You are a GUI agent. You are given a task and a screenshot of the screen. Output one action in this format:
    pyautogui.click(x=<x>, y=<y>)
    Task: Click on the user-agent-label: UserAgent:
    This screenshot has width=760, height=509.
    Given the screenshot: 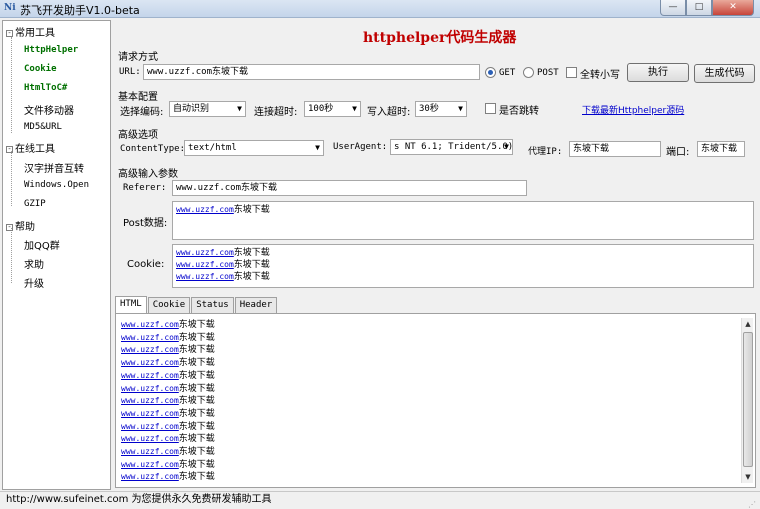 What is the action you would take?
    pyautogui.click(x=360, y=147)
    